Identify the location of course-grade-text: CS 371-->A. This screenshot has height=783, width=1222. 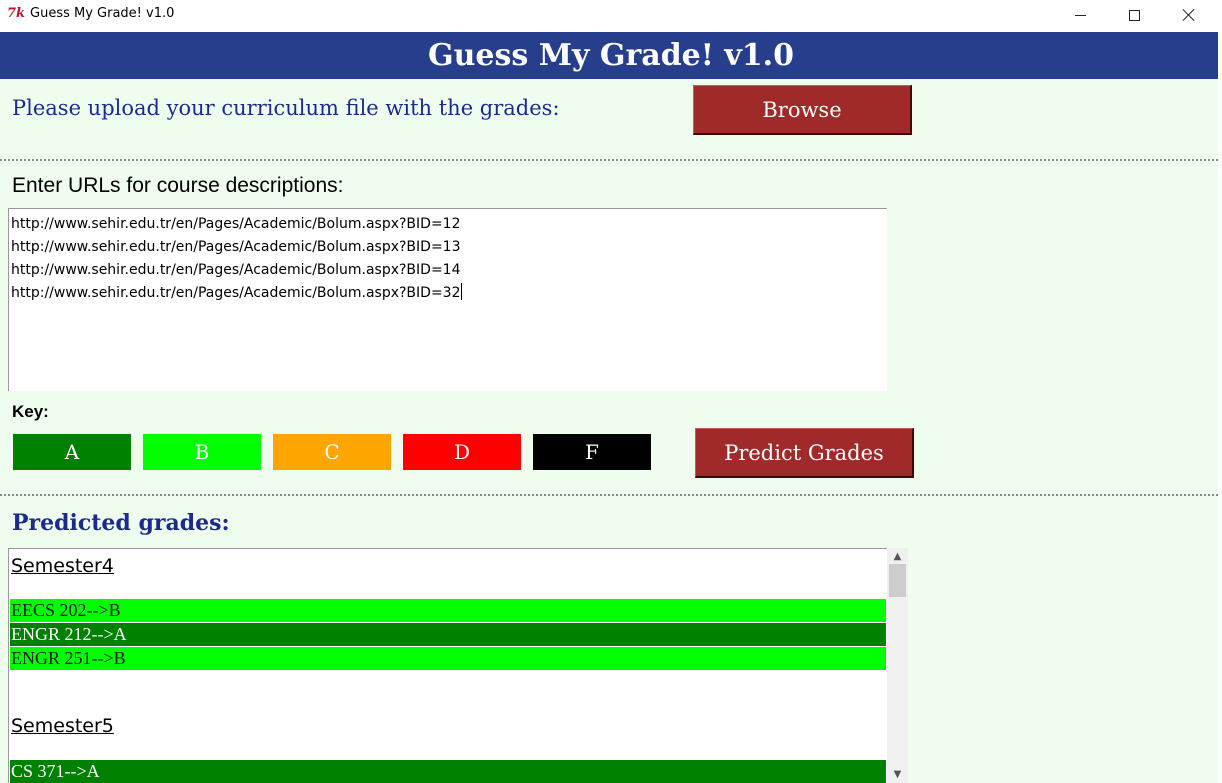
(55, 771).